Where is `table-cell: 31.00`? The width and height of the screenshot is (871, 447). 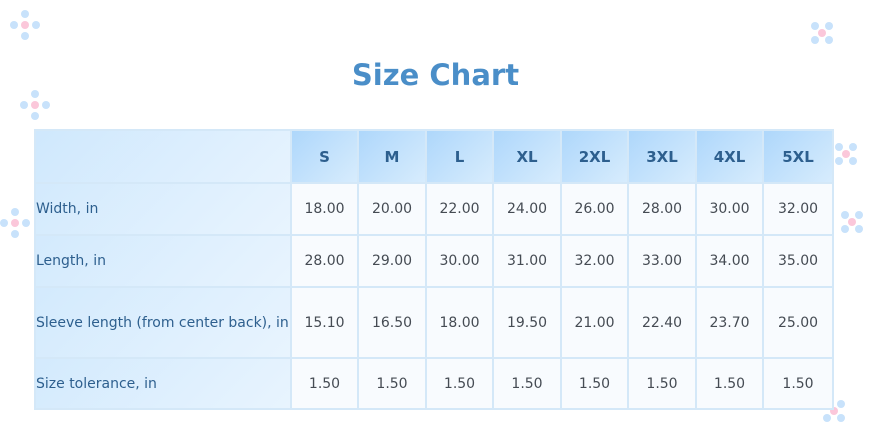 table-cell: 31.00 is located at coordinates (527, 261).